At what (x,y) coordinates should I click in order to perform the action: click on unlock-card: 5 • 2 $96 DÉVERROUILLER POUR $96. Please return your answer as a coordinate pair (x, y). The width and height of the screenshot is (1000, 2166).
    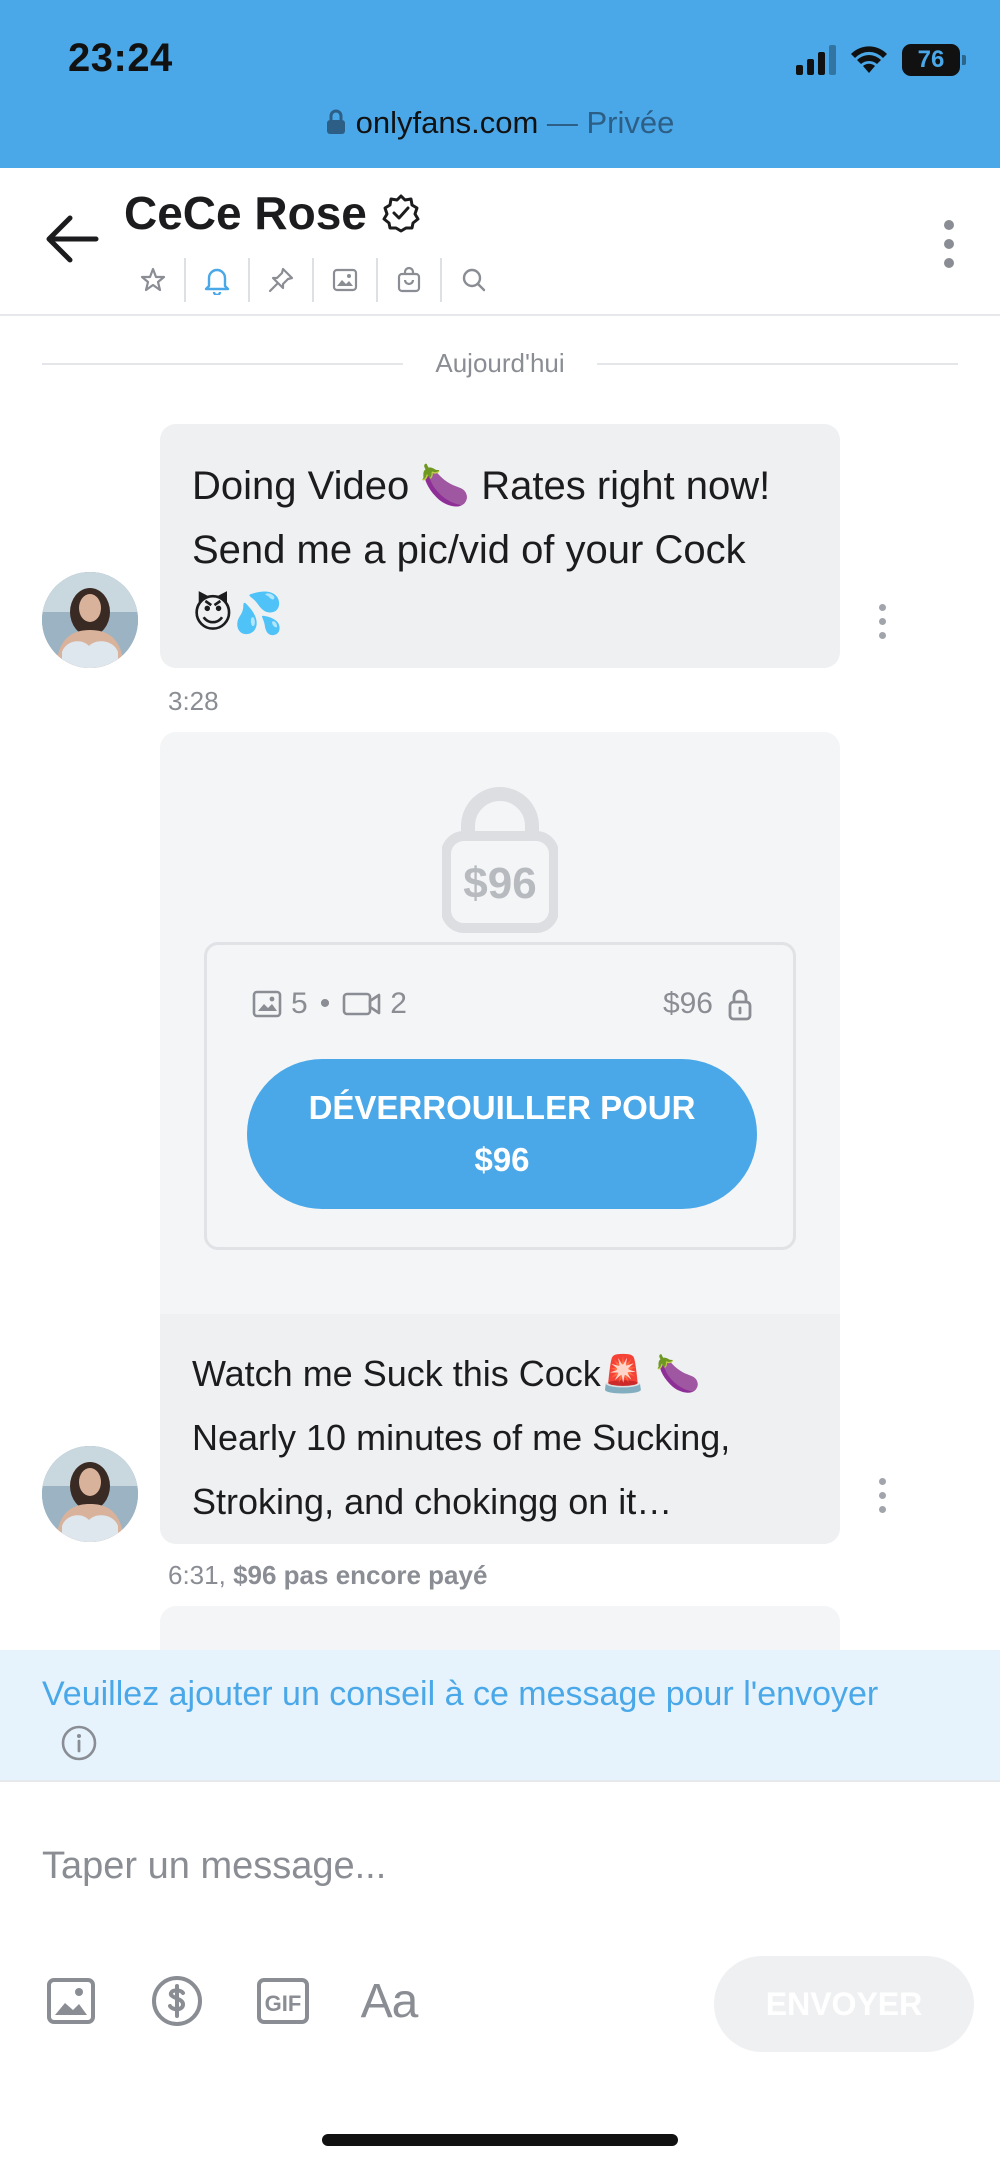
    Looking at the image, I should click on (500, 1096).